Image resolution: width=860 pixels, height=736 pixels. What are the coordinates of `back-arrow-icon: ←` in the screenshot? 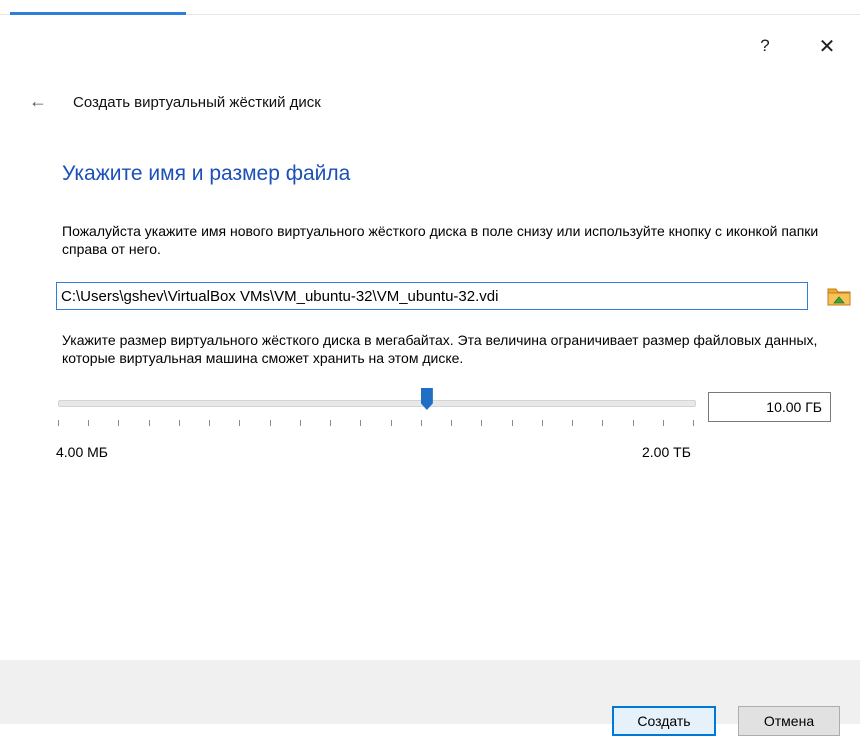 It's located at (38, 101).